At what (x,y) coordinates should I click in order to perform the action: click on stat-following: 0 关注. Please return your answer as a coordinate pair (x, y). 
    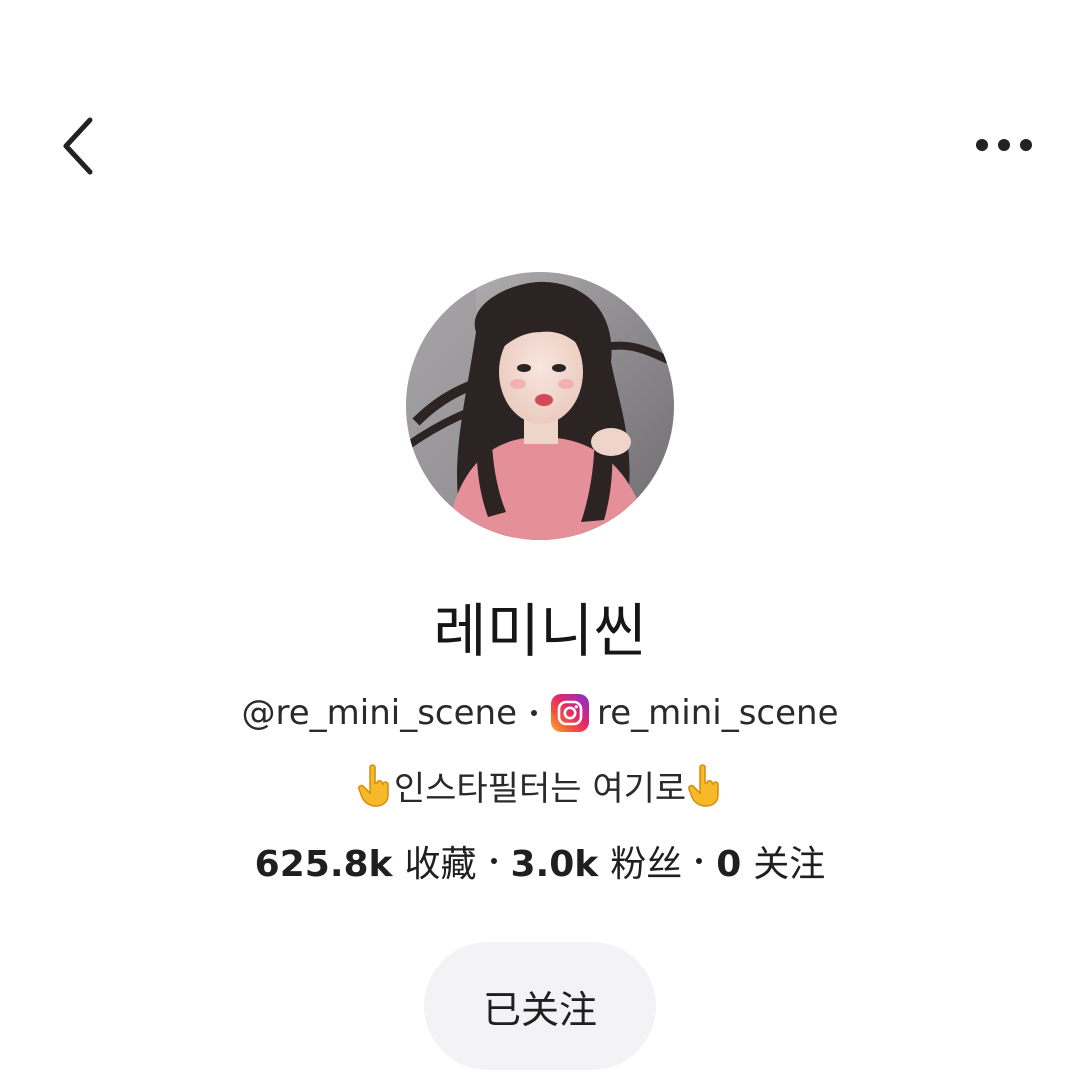
    Looking at the image, I should click on (770, 861).